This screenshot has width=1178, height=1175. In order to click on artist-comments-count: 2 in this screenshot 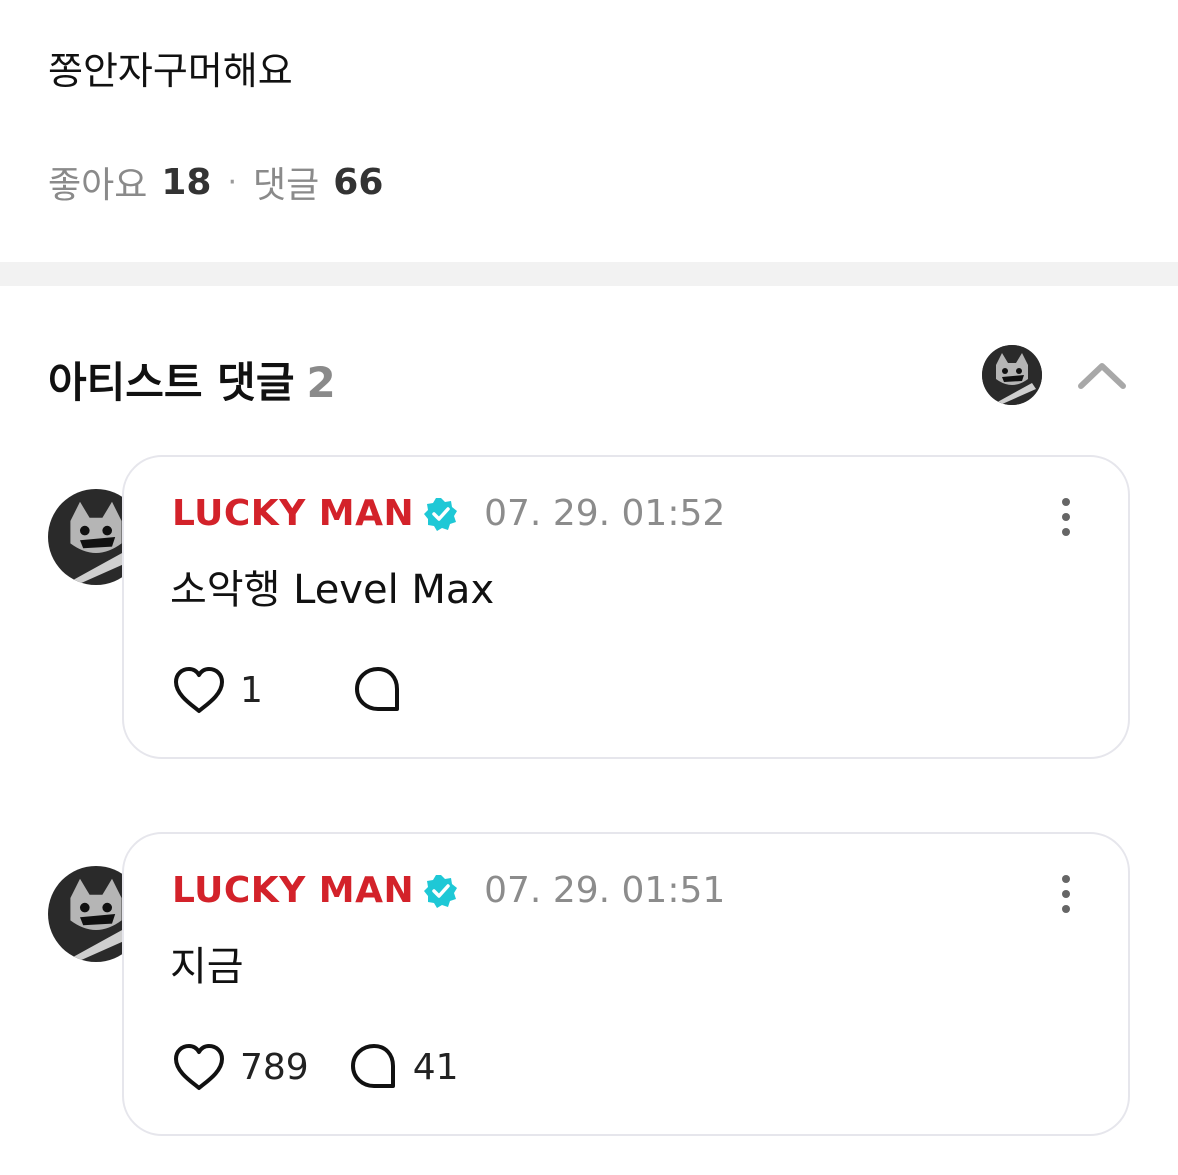, I will do `click(321, 382)`.